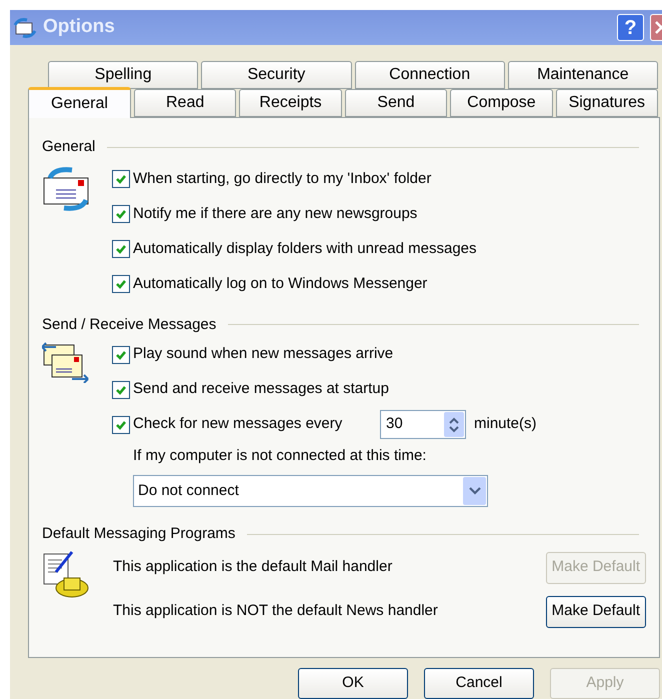 Image resolution: width=662 pixels, height=699 pixels. I want to click on unit-label: minute(s), so click(505, 424).